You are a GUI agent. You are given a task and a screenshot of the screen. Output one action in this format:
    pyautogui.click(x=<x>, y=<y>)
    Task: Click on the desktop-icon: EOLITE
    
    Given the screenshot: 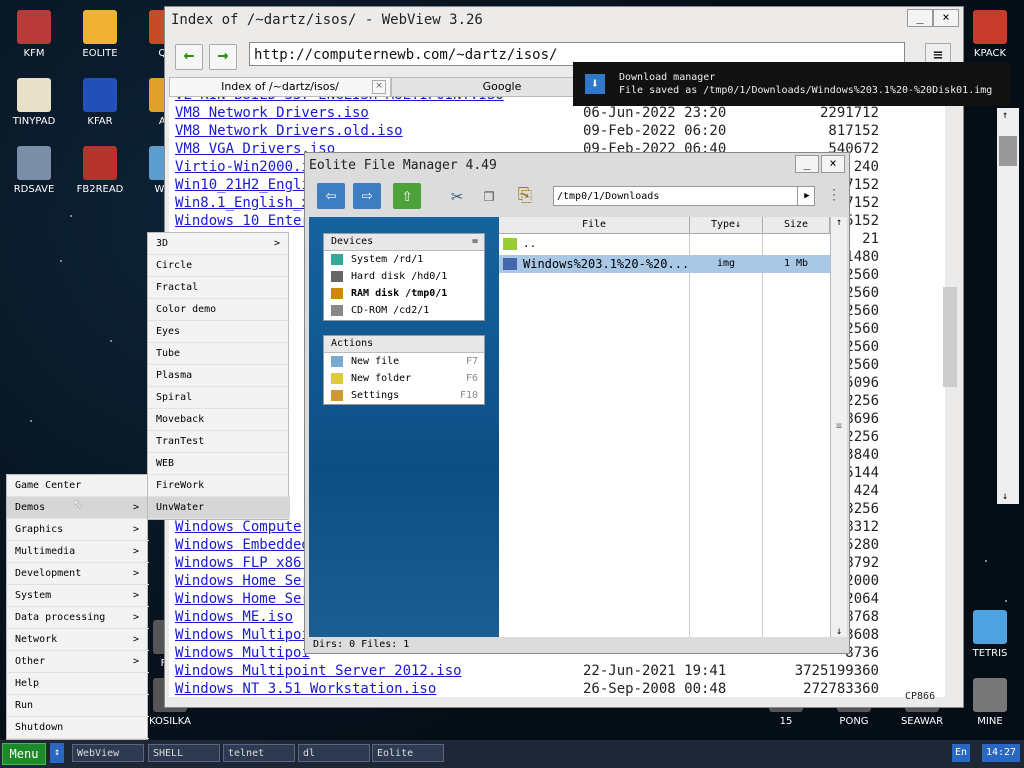 What is the action you would take?
    pyautogui.click(x=100, y=34)
    